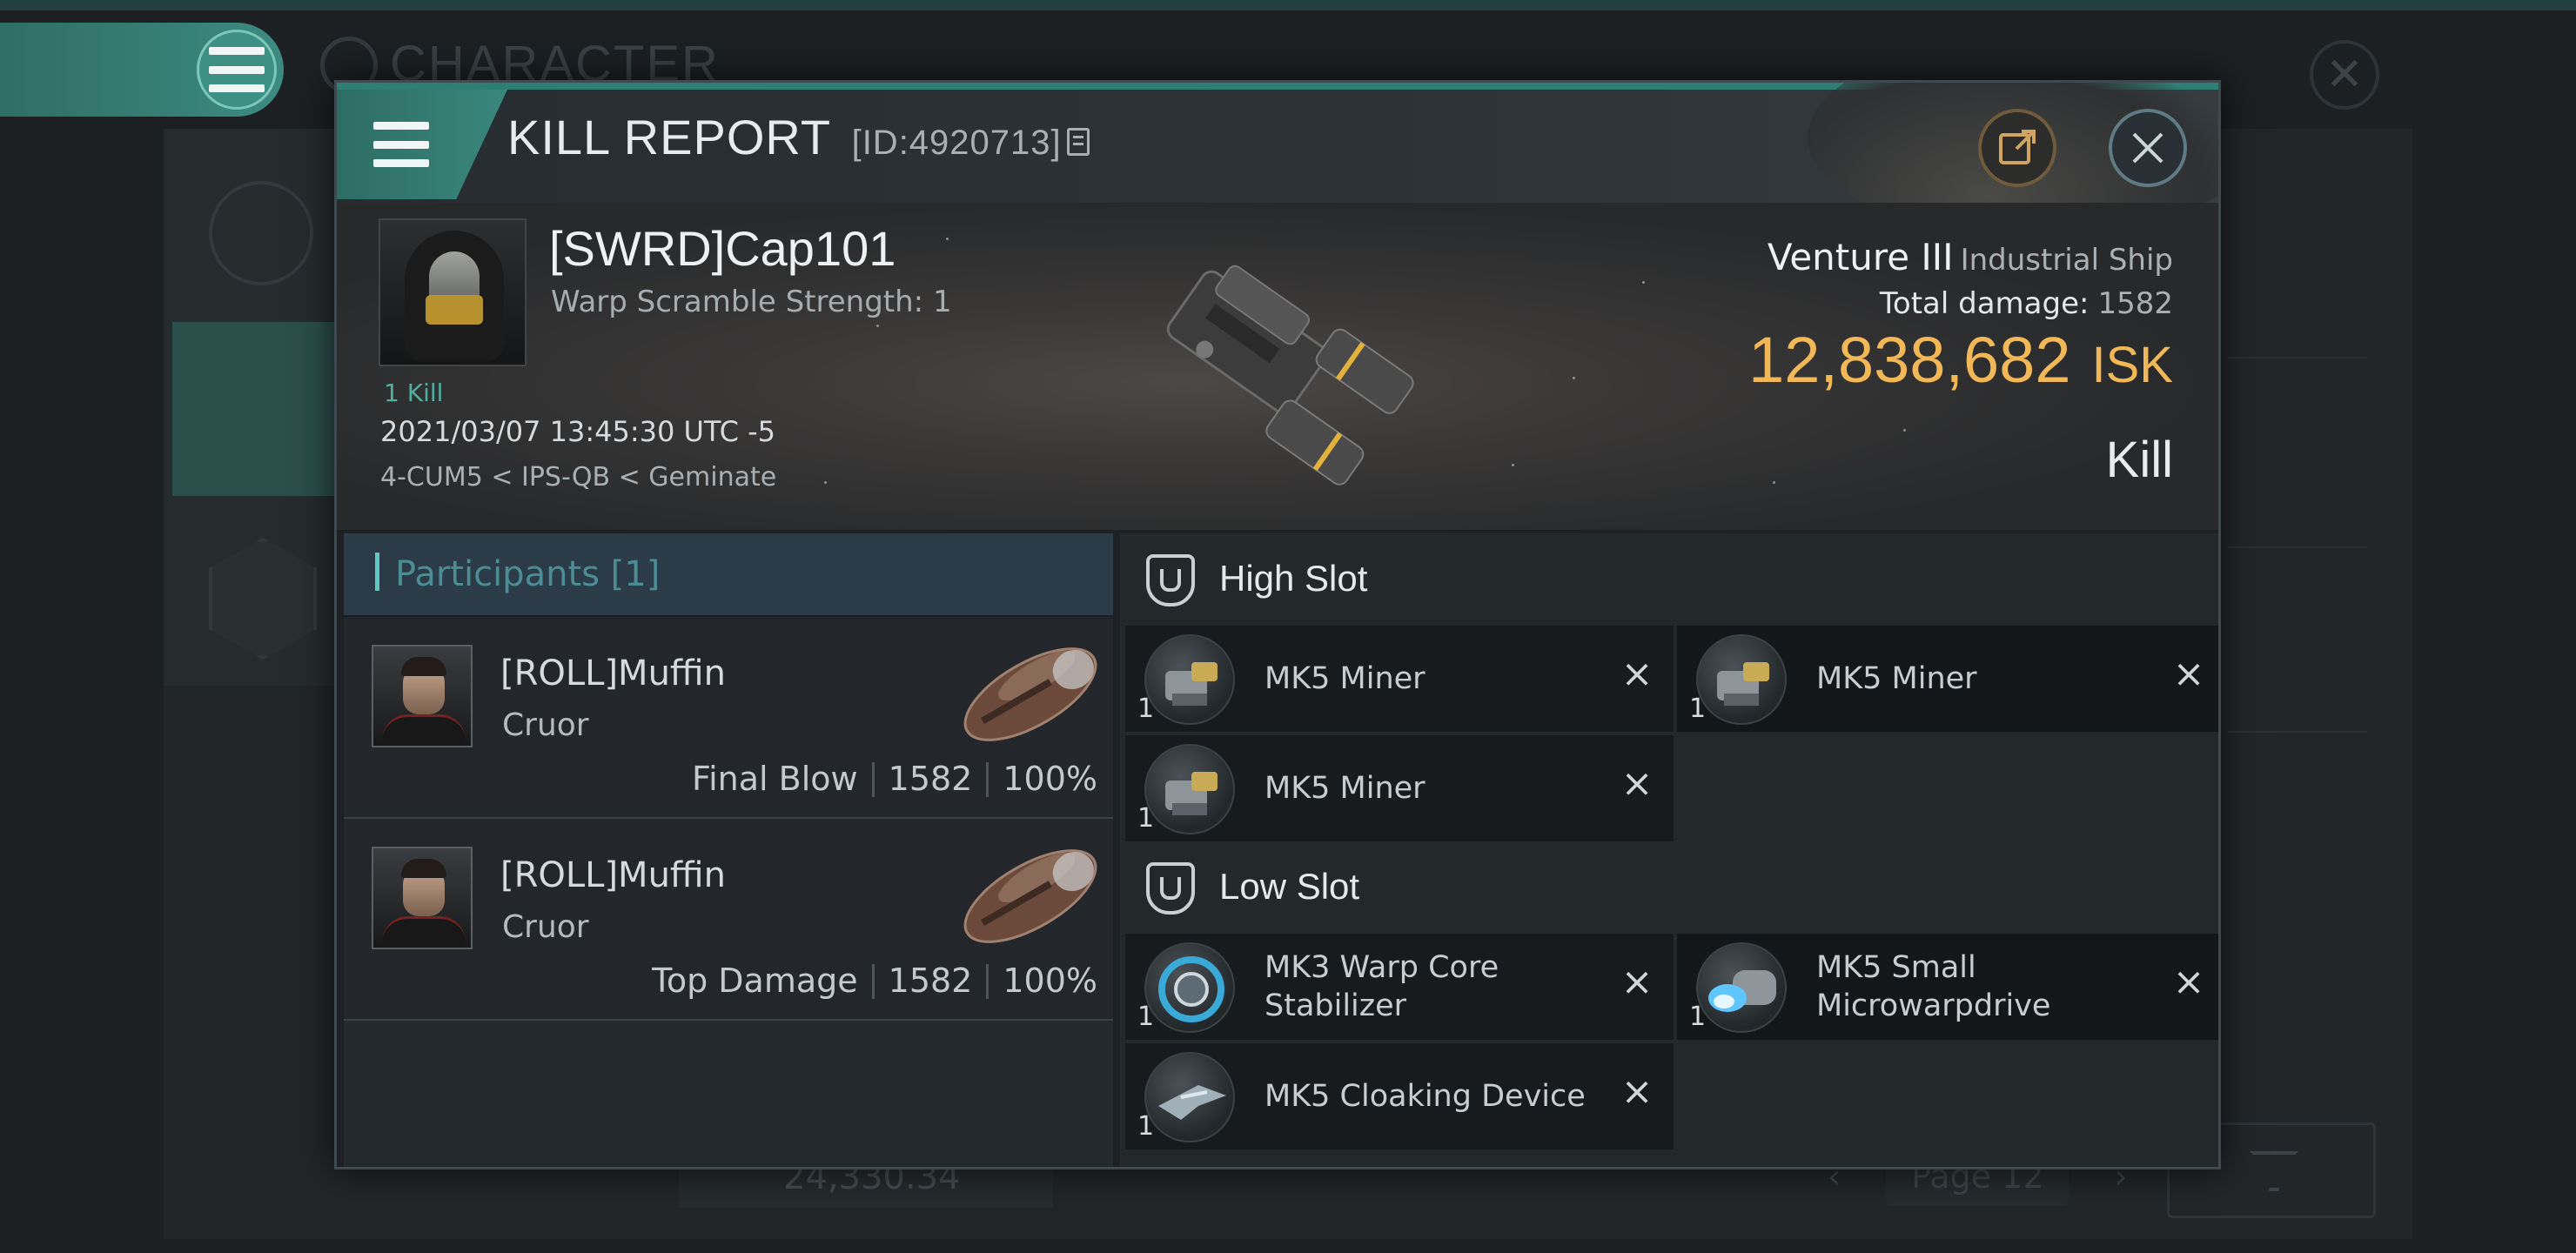 This screenshot has width=2576, height=1253. Describe the element at coordinates (2344, 75) in the screenshot. I see `background-close-icon: ✕` at that location.